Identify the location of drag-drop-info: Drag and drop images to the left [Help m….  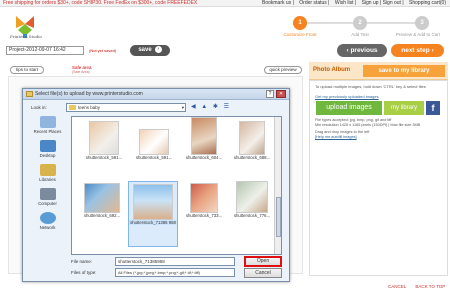
(342, 134).